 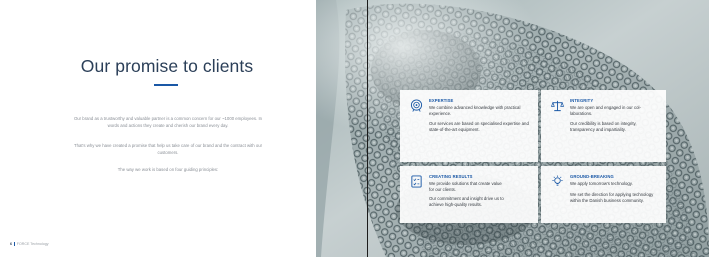 I want to click on title-underline, so click(x=166, y=85).